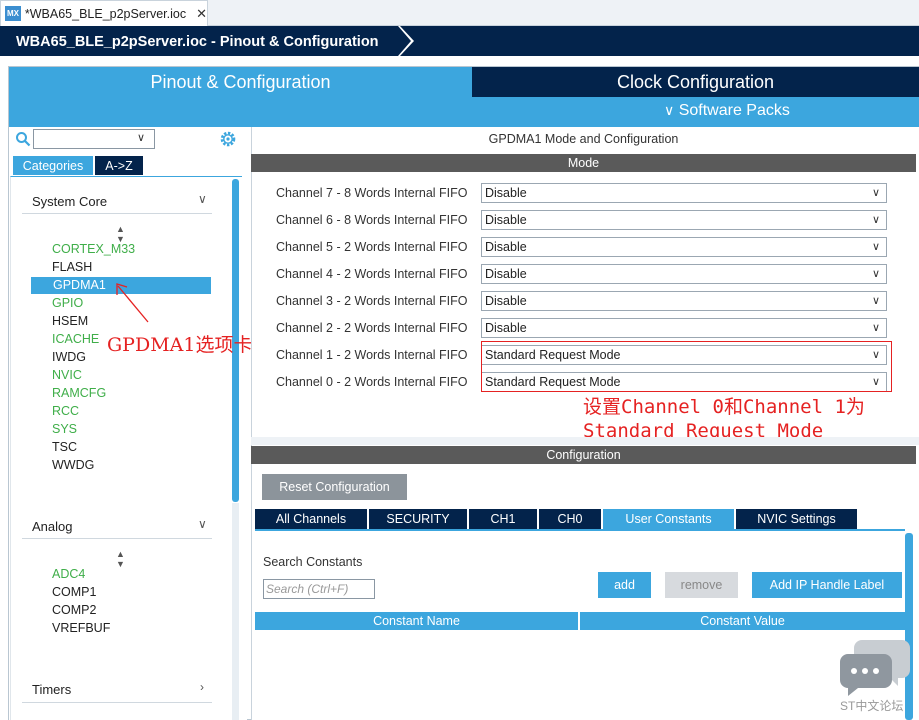  I want to click on column-header-constant-value: Constant Value, so click(742, 621).